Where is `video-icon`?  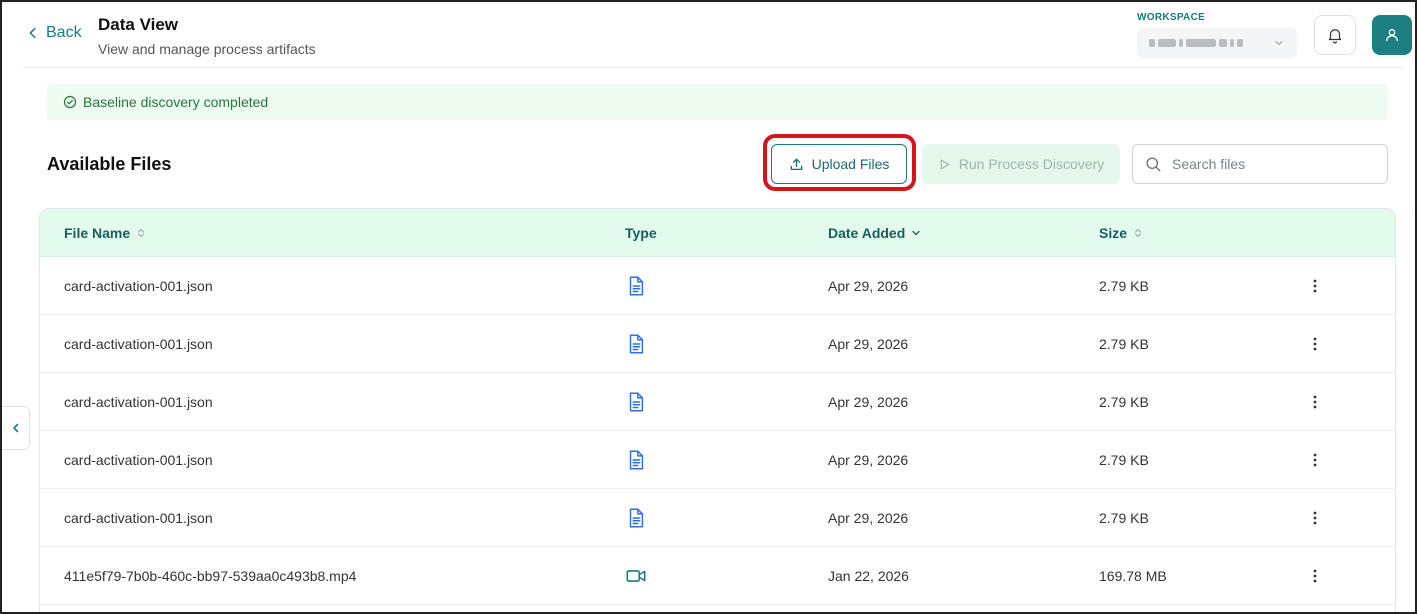
video-icon is located at coordinates (636, 576).